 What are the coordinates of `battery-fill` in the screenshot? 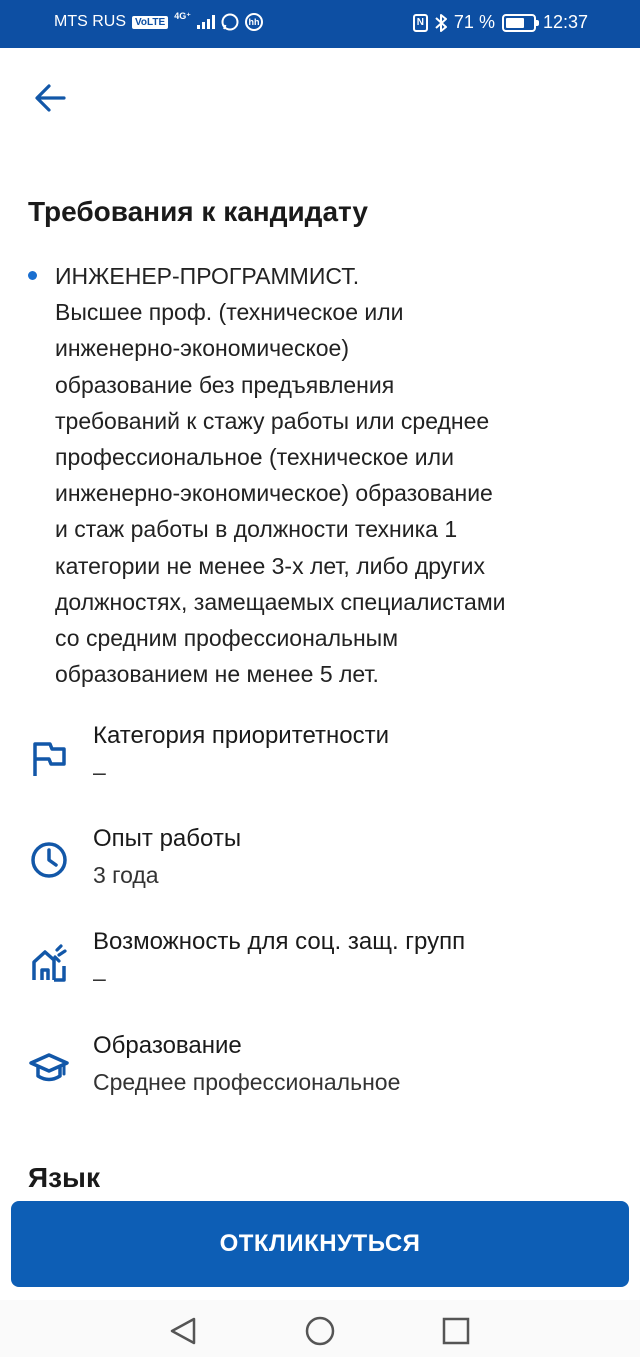 It's located at (515, 22).